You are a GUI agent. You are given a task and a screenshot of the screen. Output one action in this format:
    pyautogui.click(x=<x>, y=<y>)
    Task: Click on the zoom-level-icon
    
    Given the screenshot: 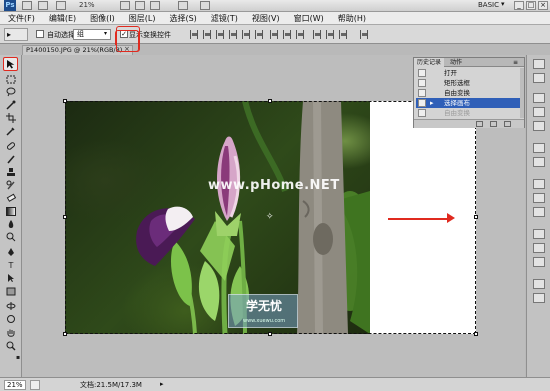 What is the action you would take?
    pyautogui.click(x=61, y=5)
    